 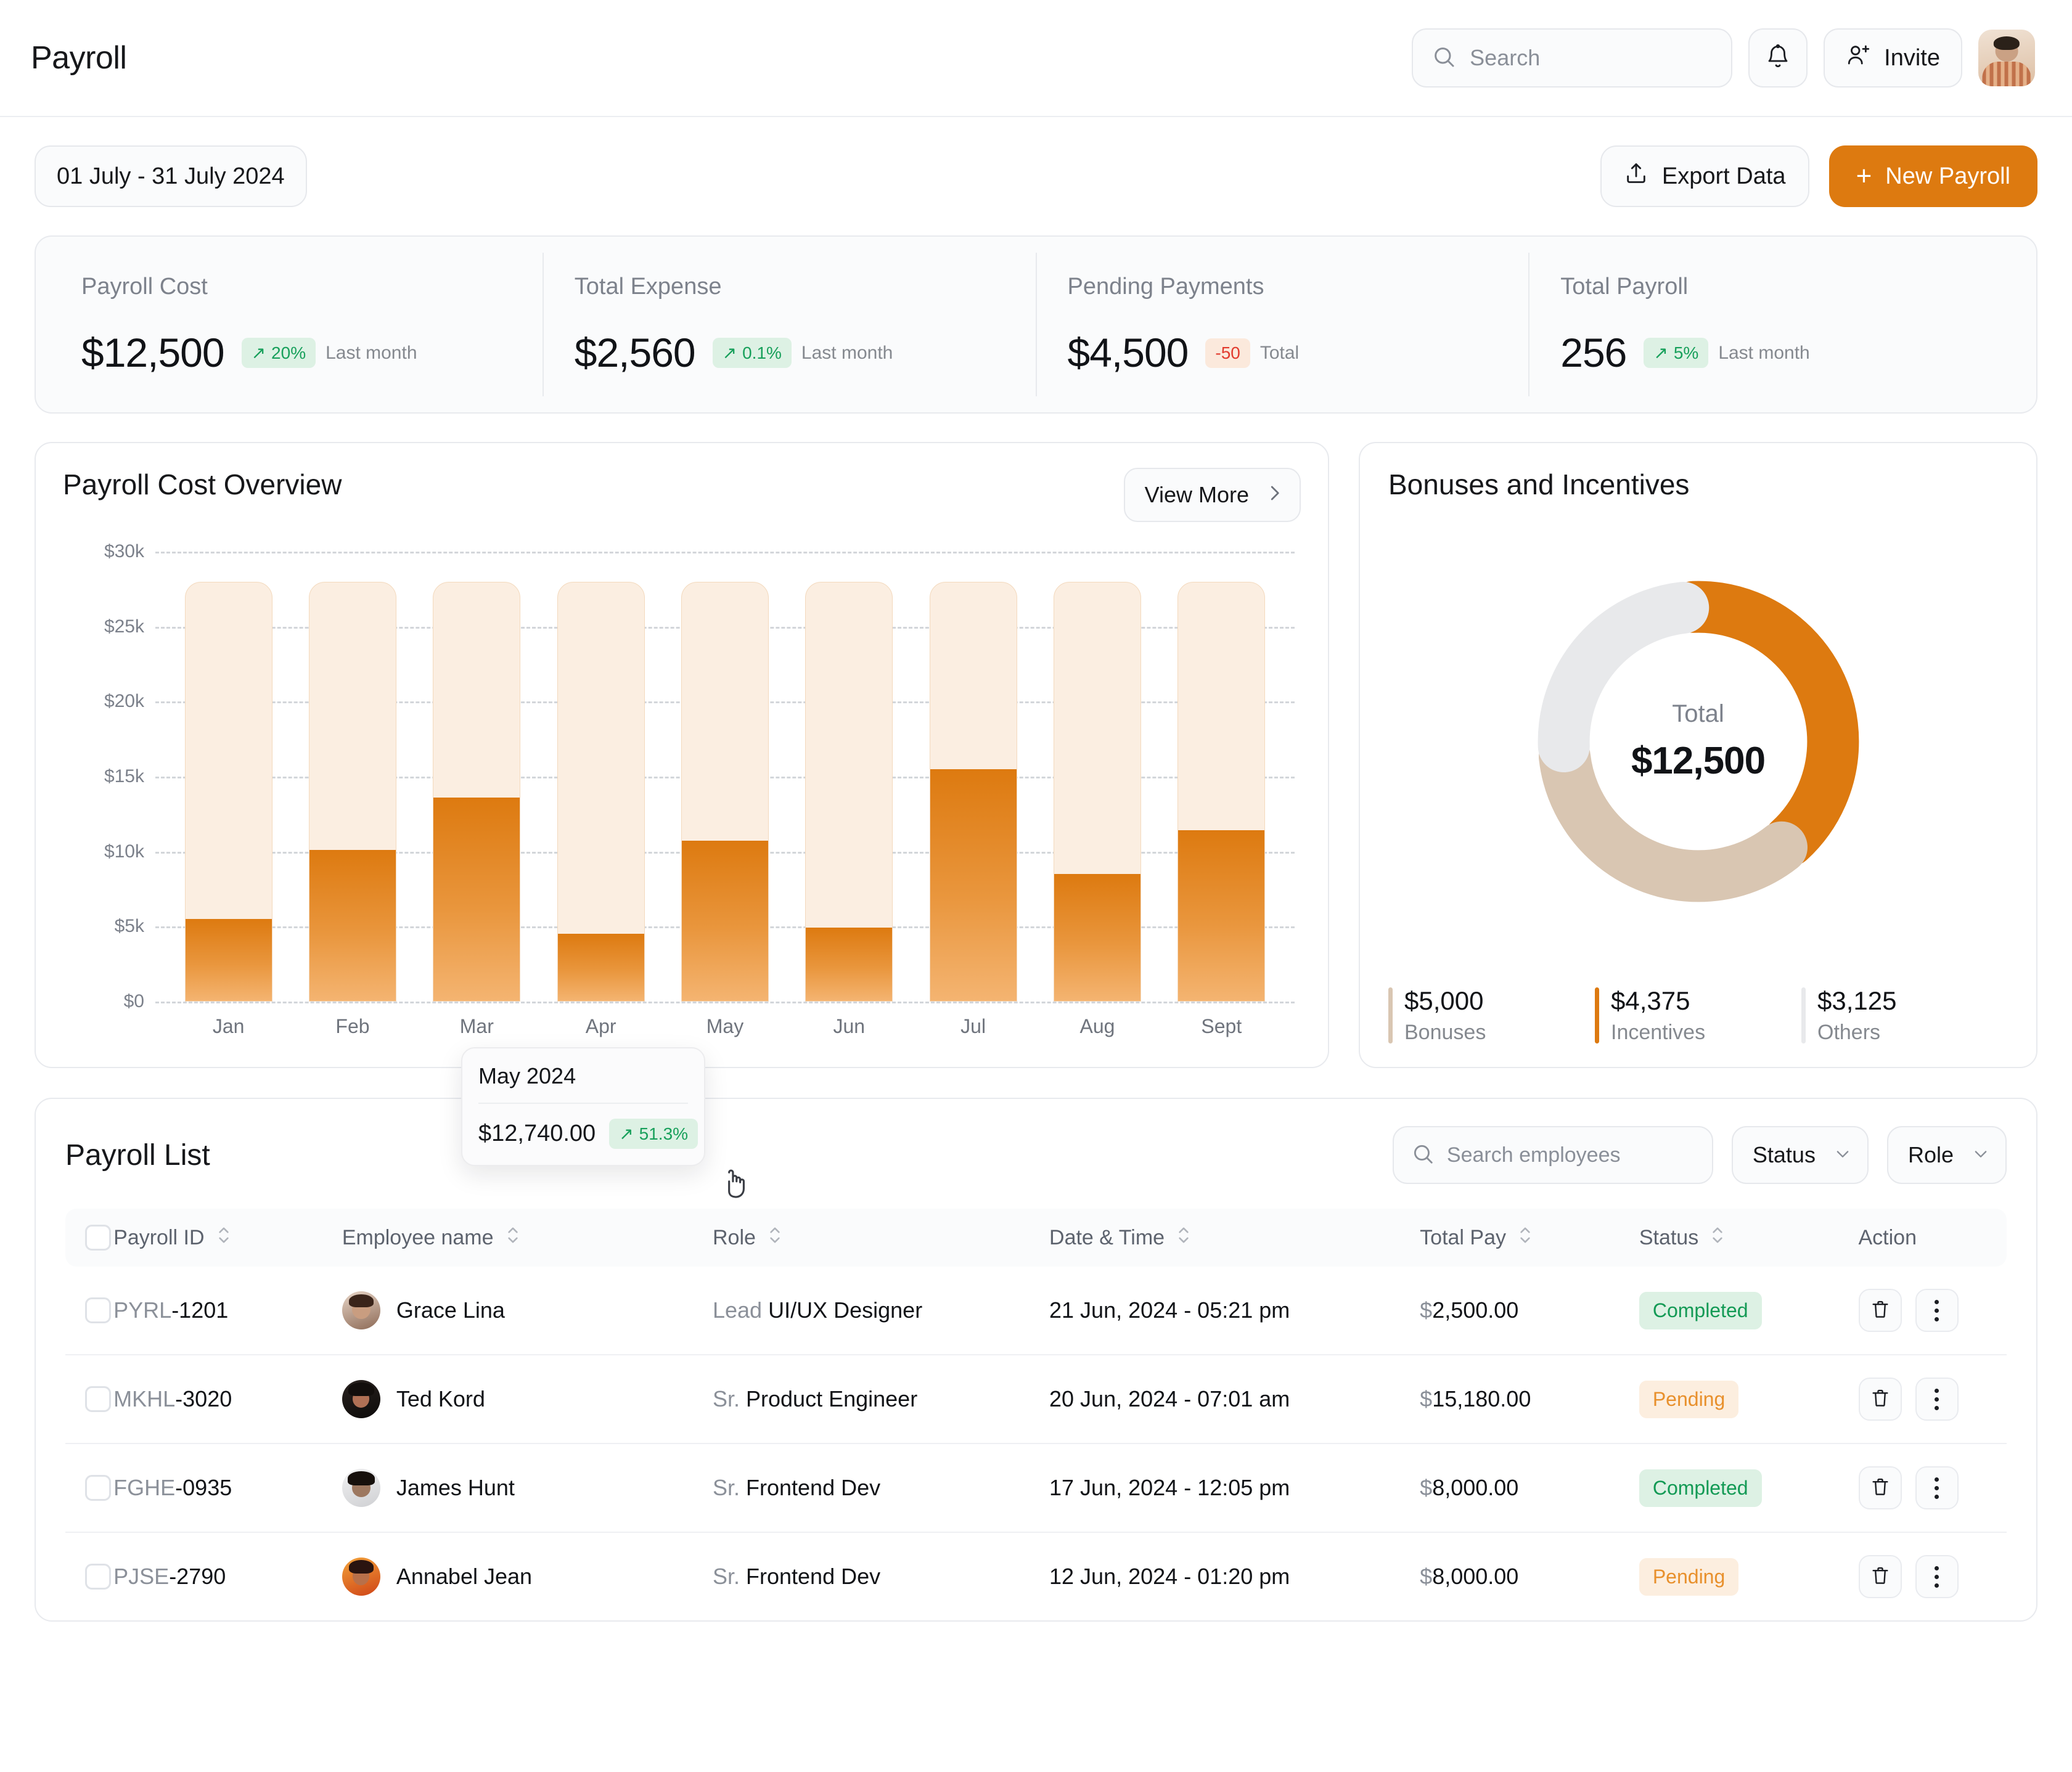 I want to click on new-payroll-button: + New Payroll, so click(x=1932, y=176).